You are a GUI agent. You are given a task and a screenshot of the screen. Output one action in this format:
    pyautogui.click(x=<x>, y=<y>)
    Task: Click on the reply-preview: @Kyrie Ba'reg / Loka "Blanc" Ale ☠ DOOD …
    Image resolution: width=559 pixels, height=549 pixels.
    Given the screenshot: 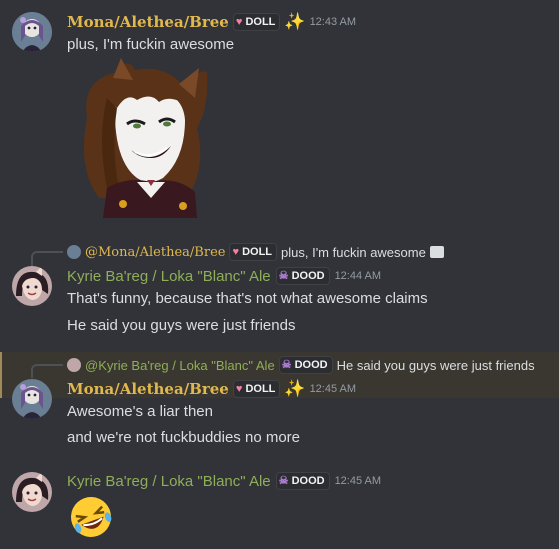 What is the action you would take?
    pyautogui.click(x=301, y=365)
    